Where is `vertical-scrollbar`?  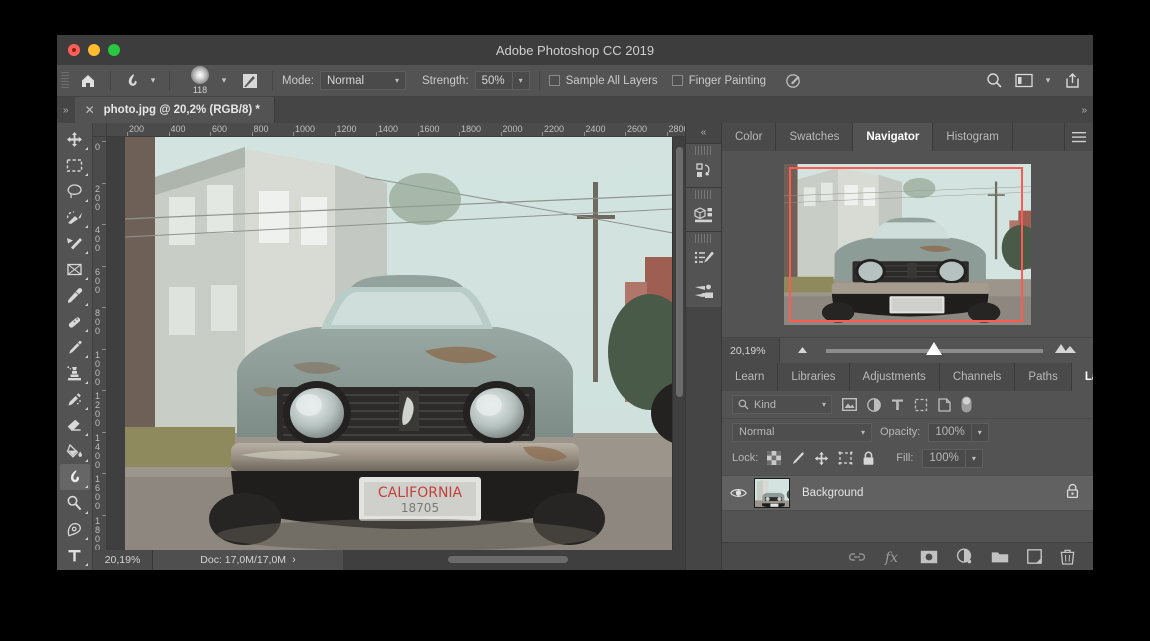 vertical-scrollbar is located at coordinates (678, 343).